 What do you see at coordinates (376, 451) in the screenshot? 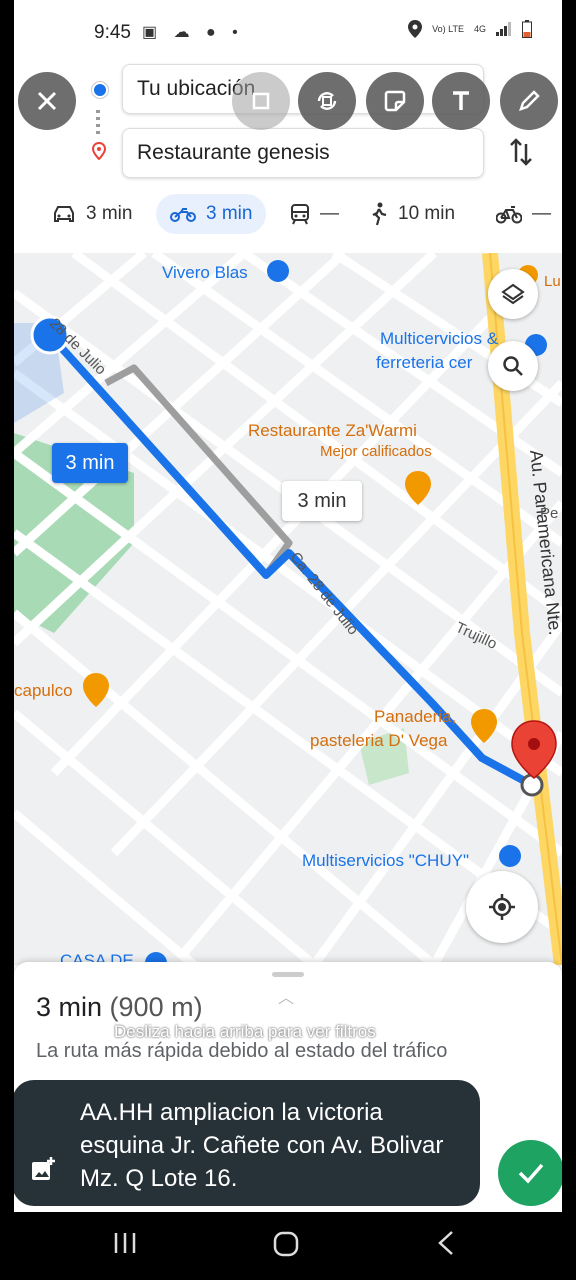
I see `label-mejor: Mejor calificados` at bounding box center [376, 451].